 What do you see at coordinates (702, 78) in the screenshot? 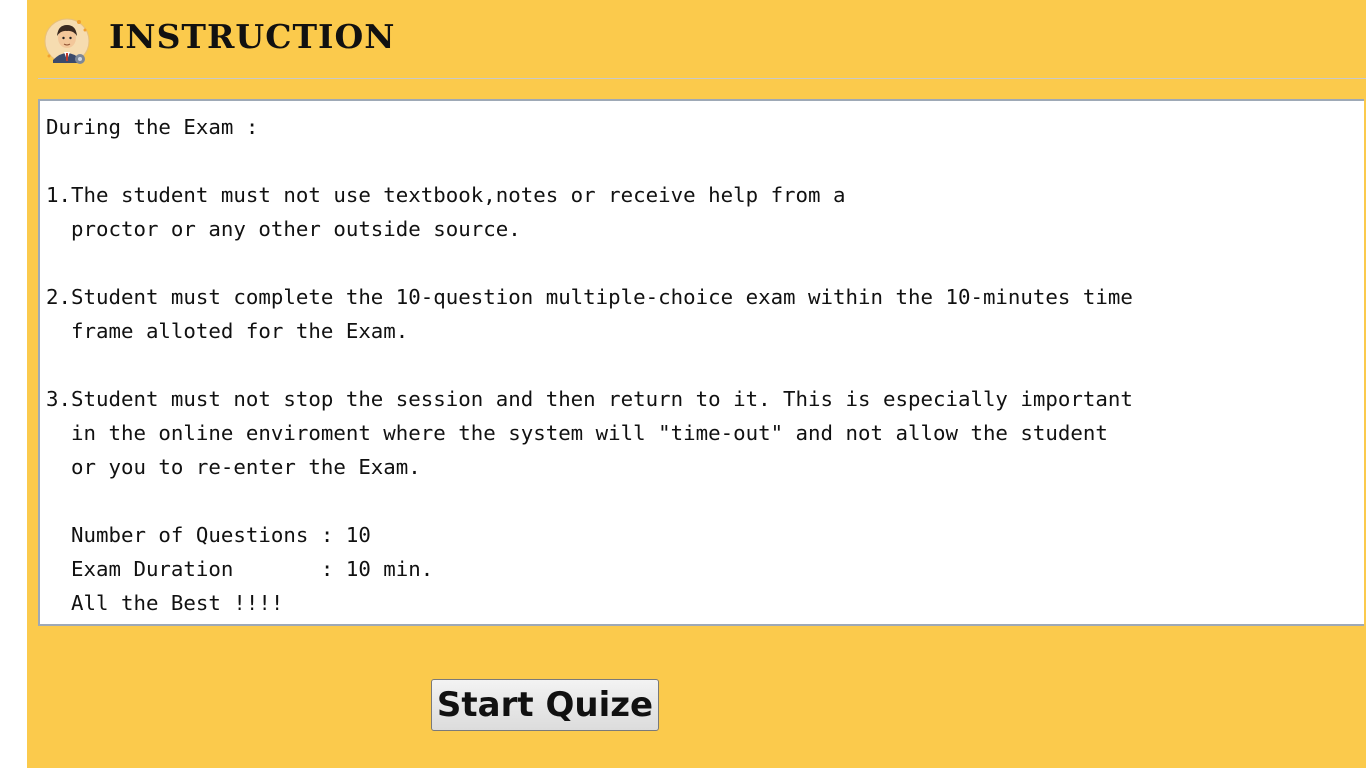
I see `header-divider` at bounding box center [702, 78].